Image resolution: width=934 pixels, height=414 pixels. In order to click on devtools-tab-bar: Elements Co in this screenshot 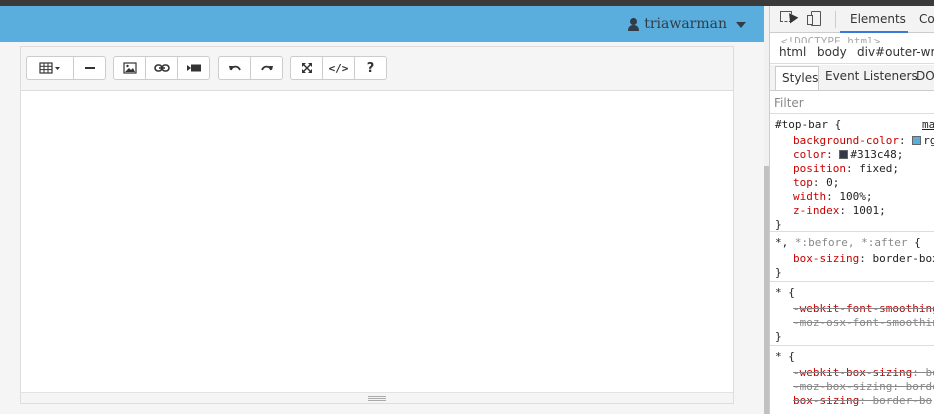, I will do `click(852, 19)`.